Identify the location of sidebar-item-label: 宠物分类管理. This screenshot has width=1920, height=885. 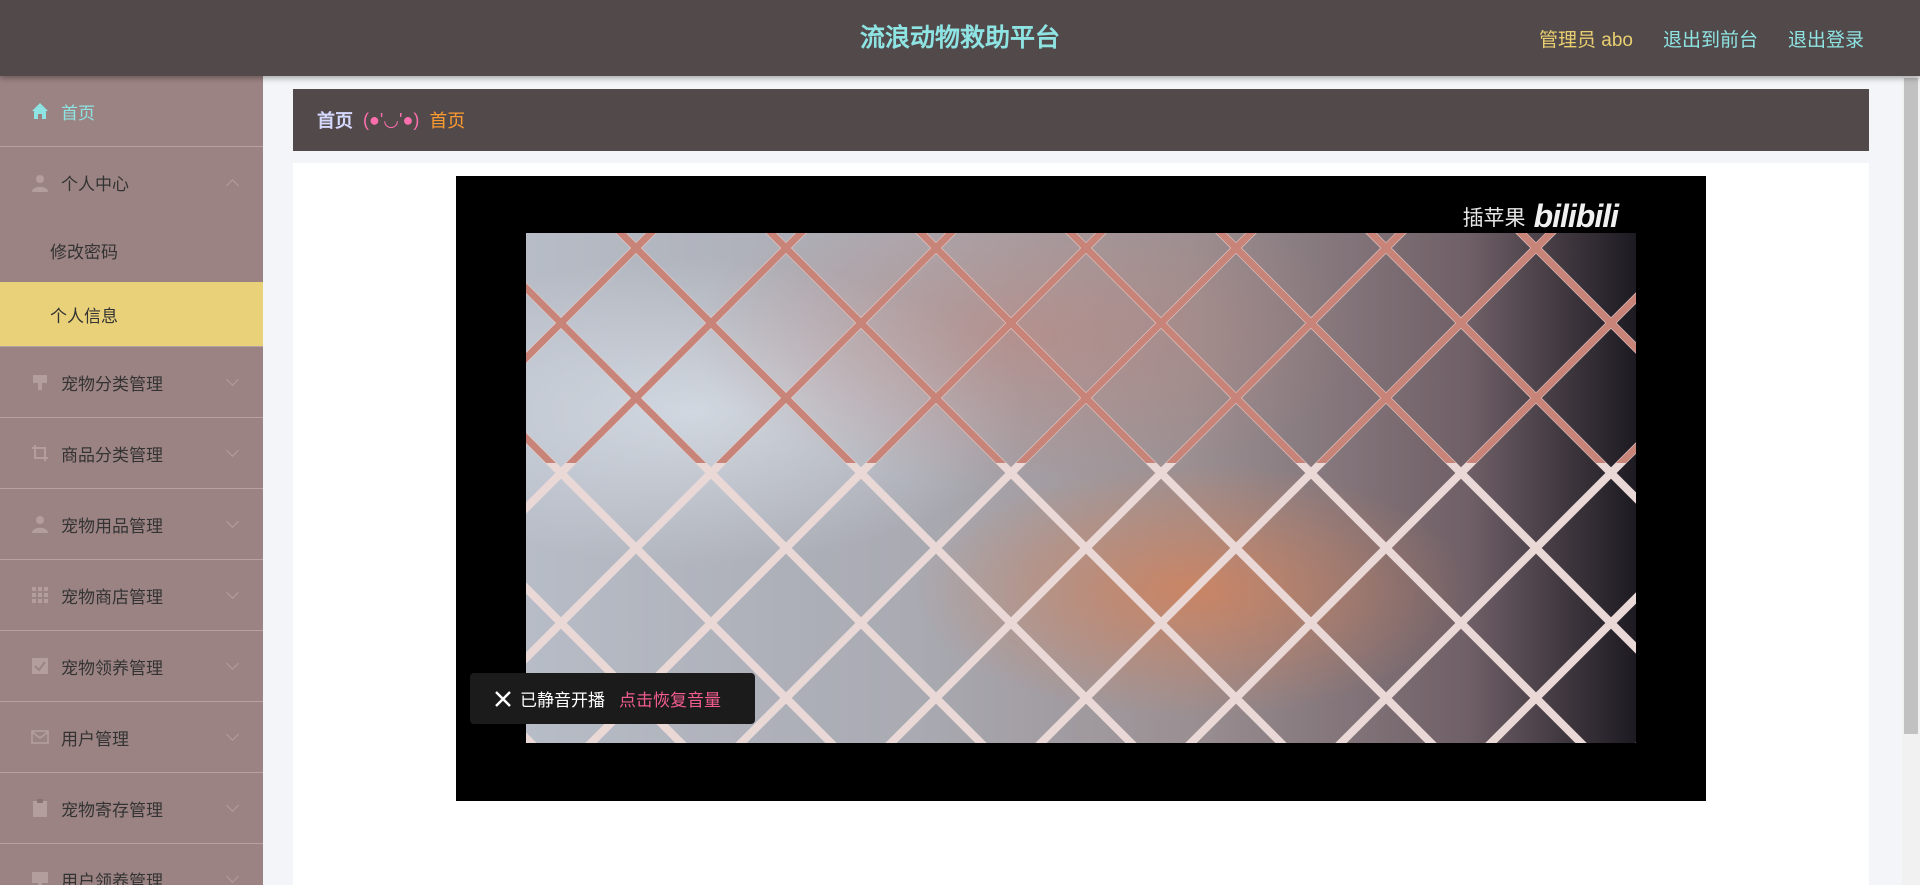
(112, 384).